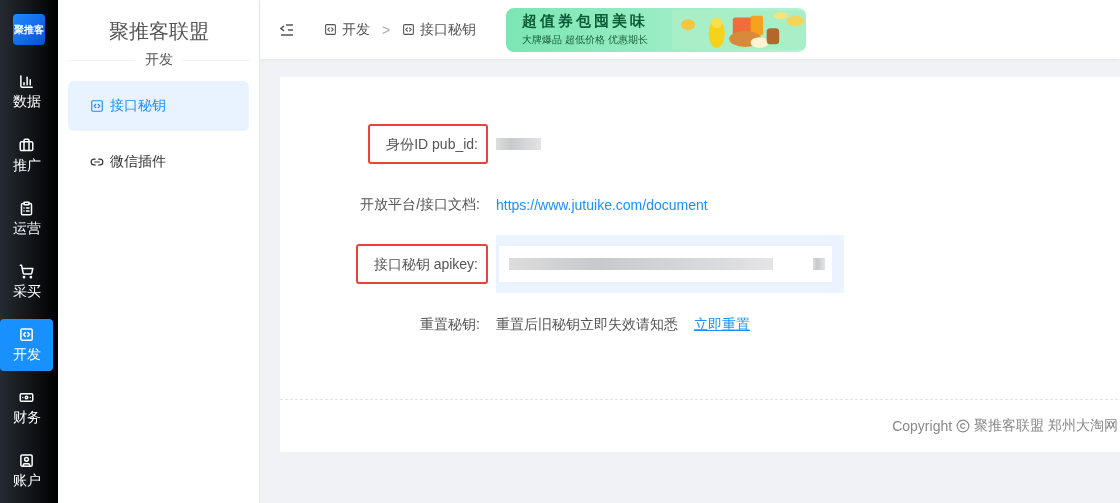  Describe the element at coordinates (26, 156) in the screenshot. I see `nav-item: 推广` at that location.